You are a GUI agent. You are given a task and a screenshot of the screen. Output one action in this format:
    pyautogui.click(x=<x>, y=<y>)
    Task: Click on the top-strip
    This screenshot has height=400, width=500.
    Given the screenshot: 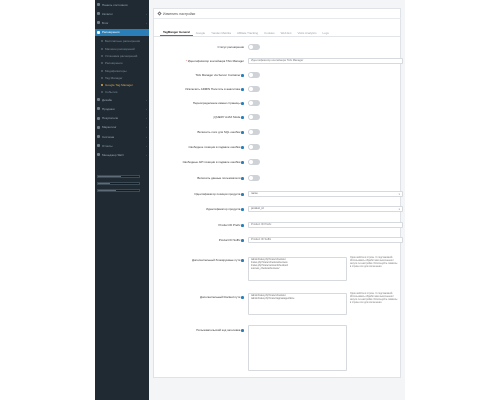 What is the action you would take?
    pyautogui.click(x=277, y=3)
    